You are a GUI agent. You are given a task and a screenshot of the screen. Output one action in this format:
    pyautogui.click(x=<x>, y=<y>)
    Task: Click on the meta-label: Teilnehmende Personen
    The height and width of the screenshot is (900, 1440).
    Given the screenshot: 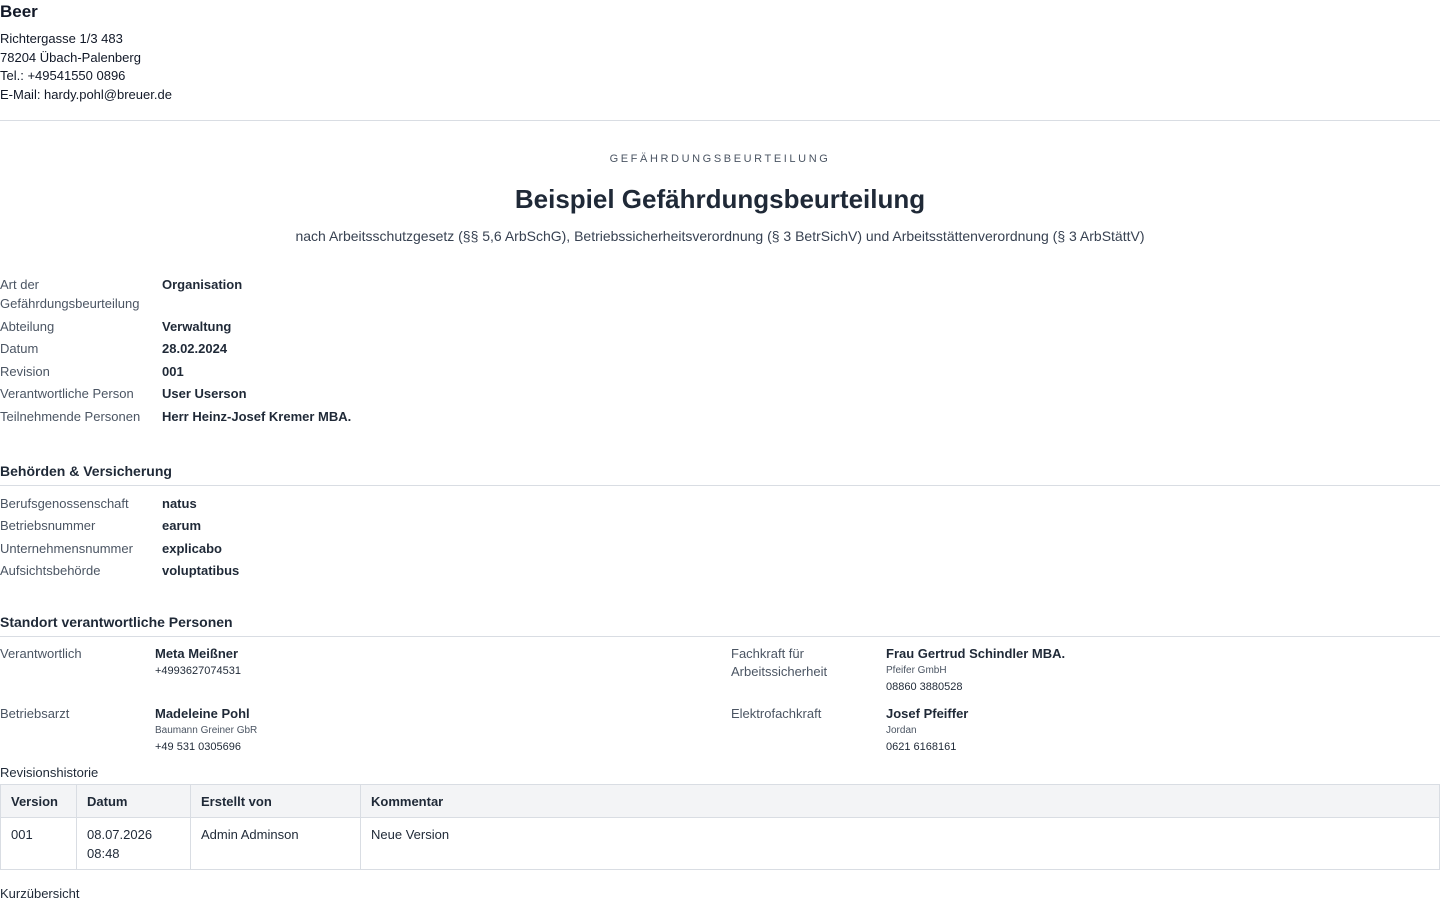 What is the action you would take?
    pyautogui.click(x=70, y=416)
    